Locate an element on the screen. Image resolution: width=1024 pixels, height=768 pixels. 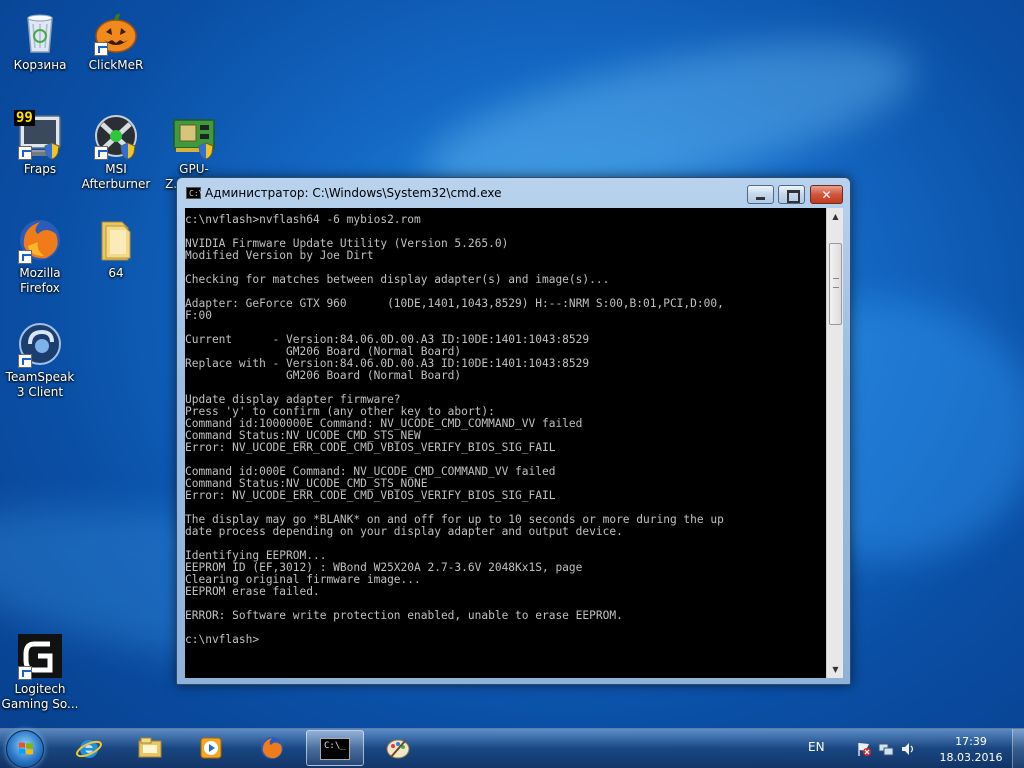
taskbar-item-internet-explorer is located at coordinates (89, 748).